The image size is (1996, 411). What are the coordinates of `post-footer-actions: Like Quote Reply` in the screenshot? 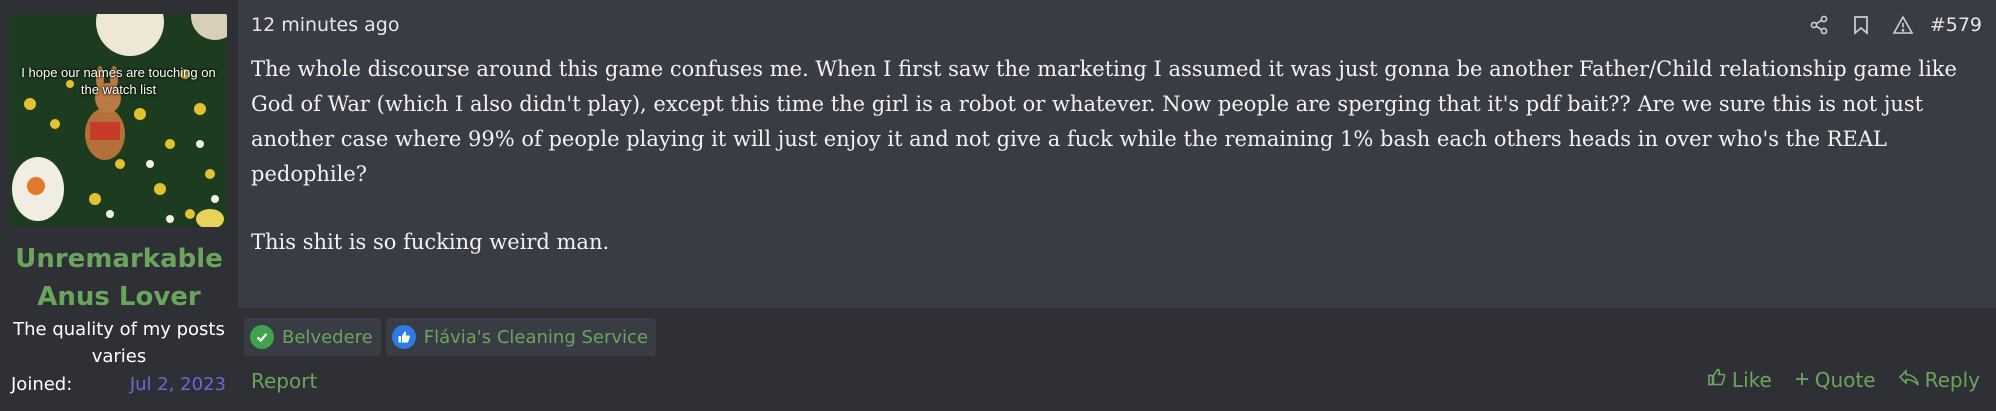 It's located at (1843, 379).